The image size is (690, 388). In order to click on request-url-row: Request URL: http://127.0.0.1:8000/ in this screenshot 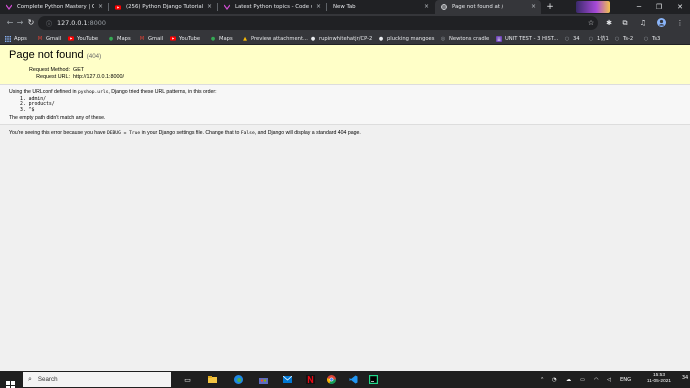, I will do `click(72, 77)`.